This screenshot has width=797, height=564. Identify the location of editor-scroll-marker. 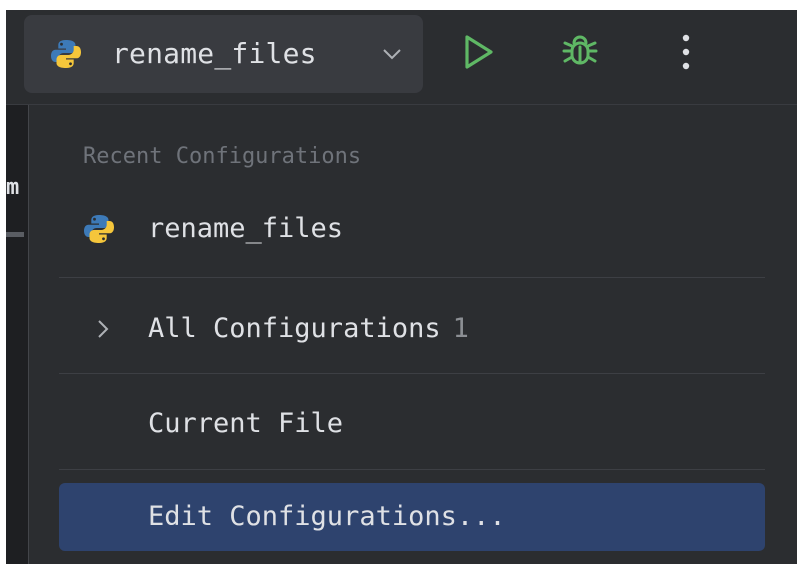
(15, 234).